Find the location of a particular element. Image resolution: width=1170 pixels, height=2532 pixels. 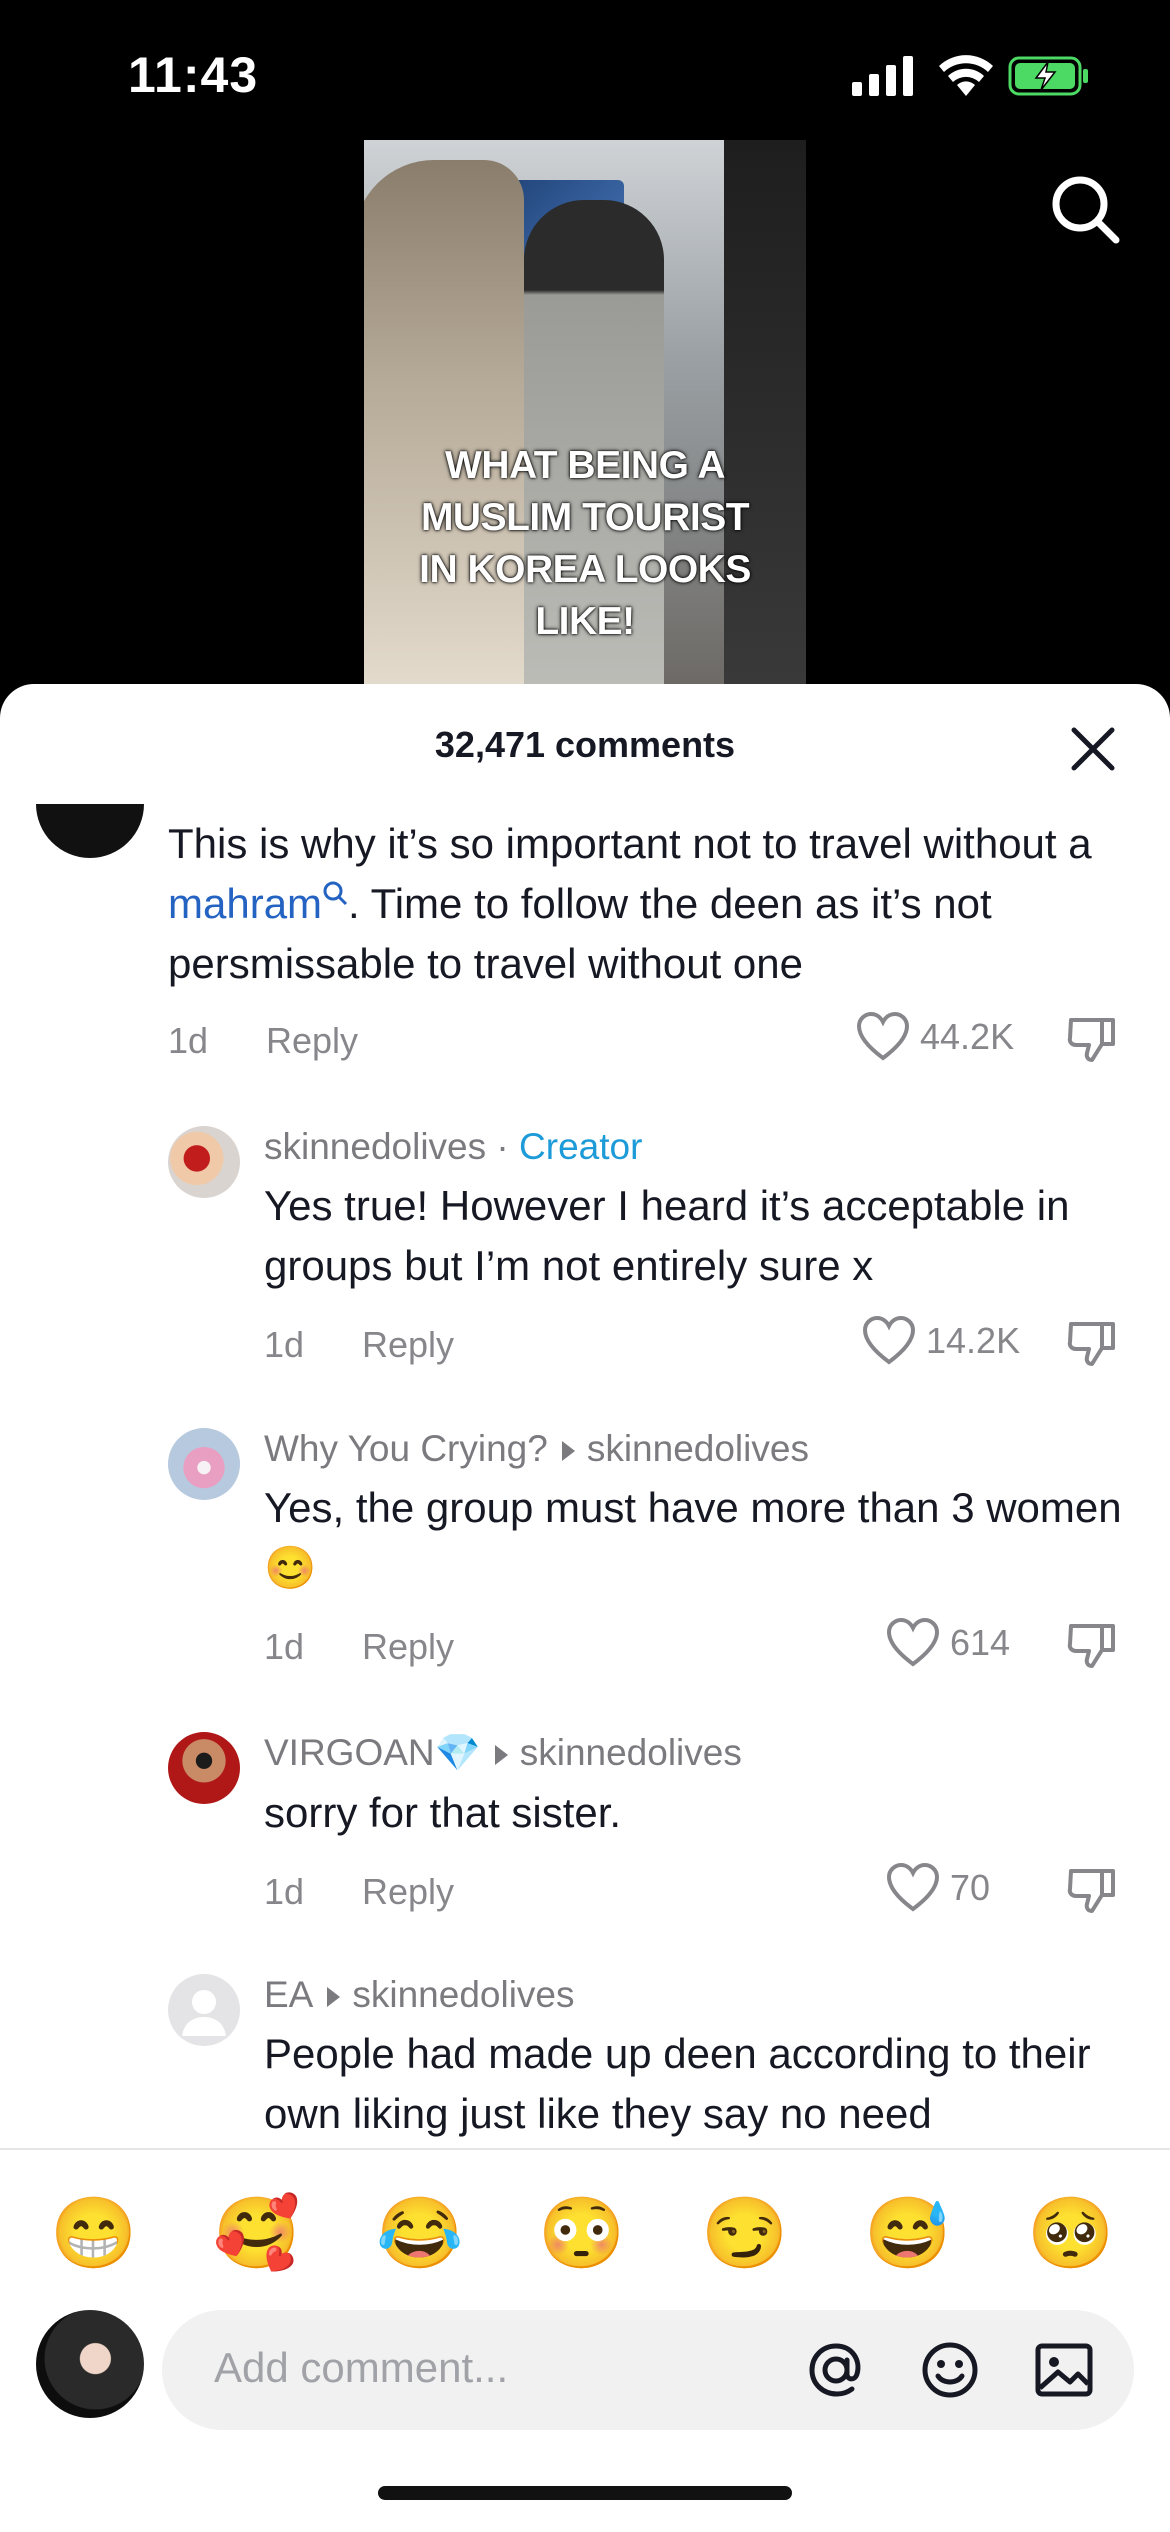

battery-icon is located at coordinates (1048, 76).